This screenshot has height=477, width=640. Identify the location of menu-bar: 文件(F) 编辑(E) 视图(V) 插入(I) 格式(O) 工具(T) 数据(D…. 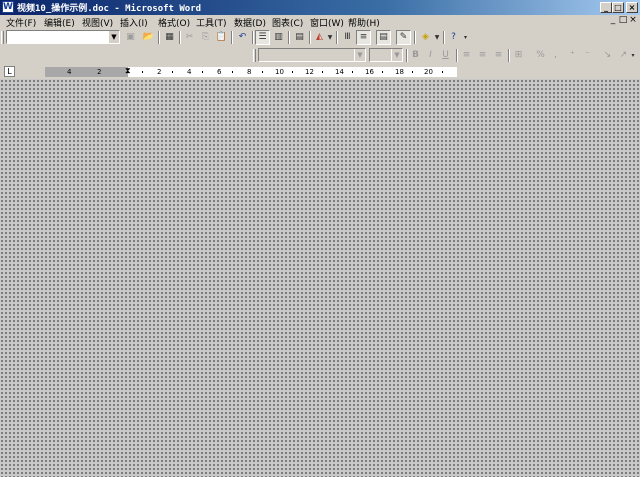
(320, 22).